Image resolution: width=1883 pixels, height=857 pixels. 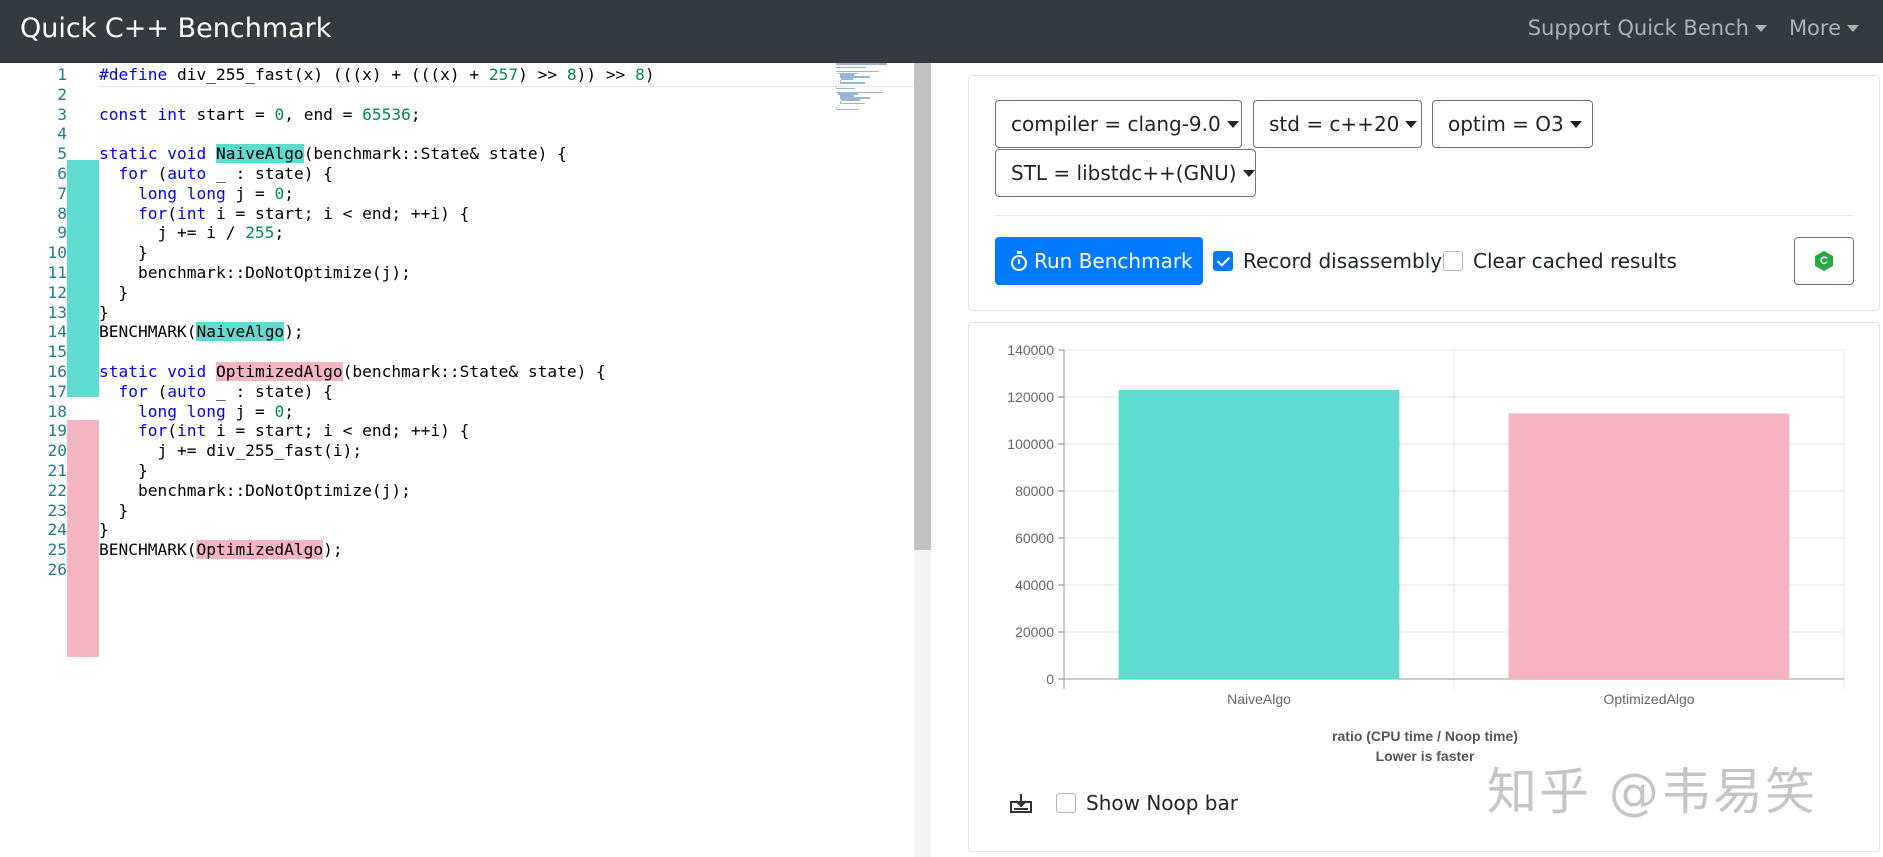 What do you see at coordinates (1034, 538) in the screenshot?
I see `y-tick-label: 60000` at bounding box center [1034, 538].